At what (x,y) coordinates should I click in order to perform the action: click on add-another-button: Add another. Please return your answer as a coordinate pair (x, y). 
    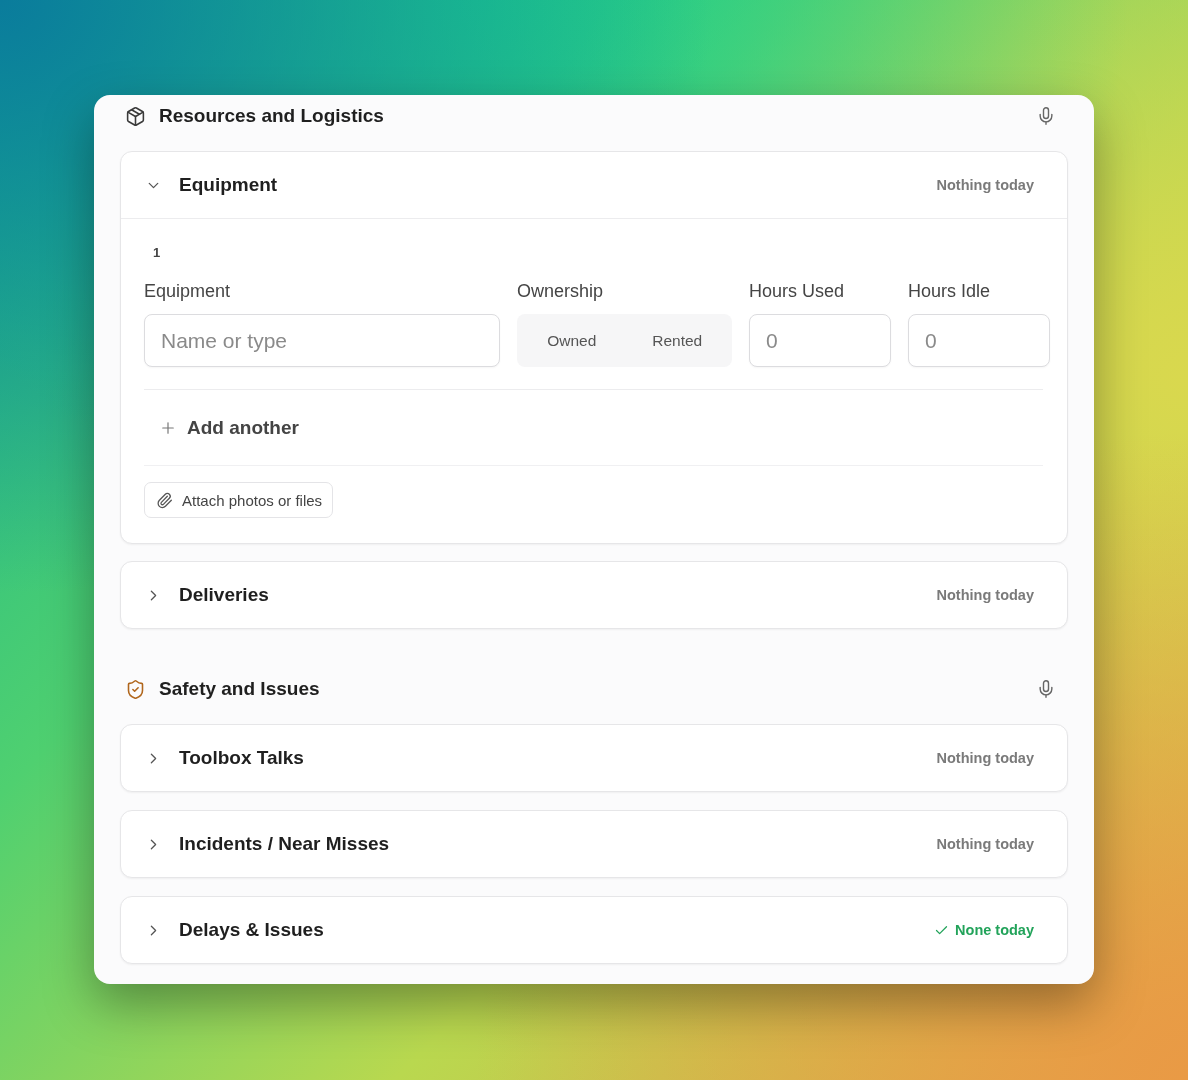
    Looking at the image, I should click on (229, 427).